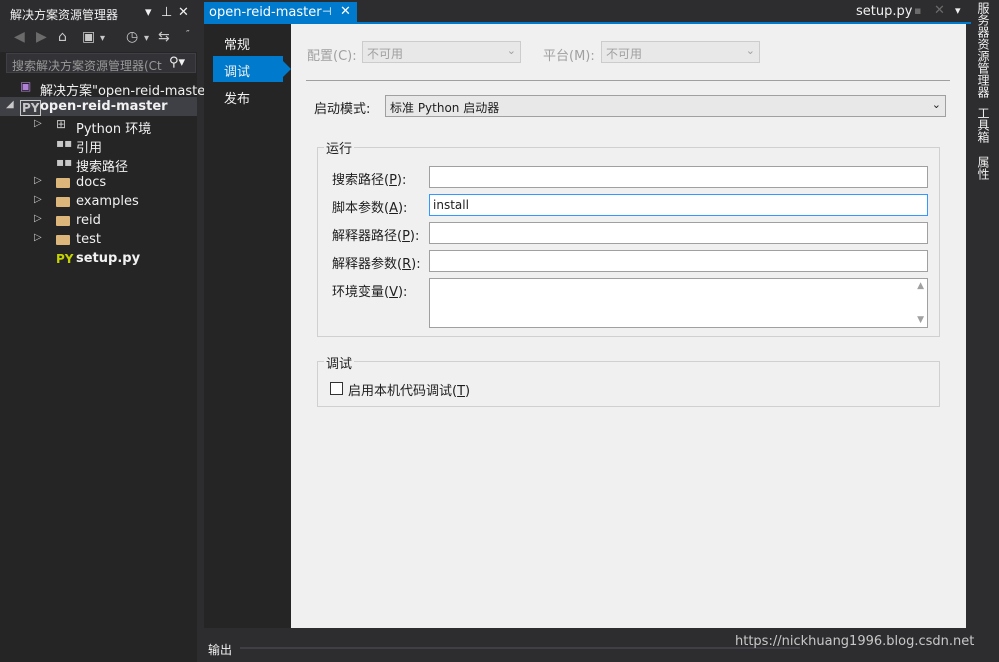 The width and height of the screenshot is (999, 662). I want to click on pin-icon: ⊥, so click(166, 12).